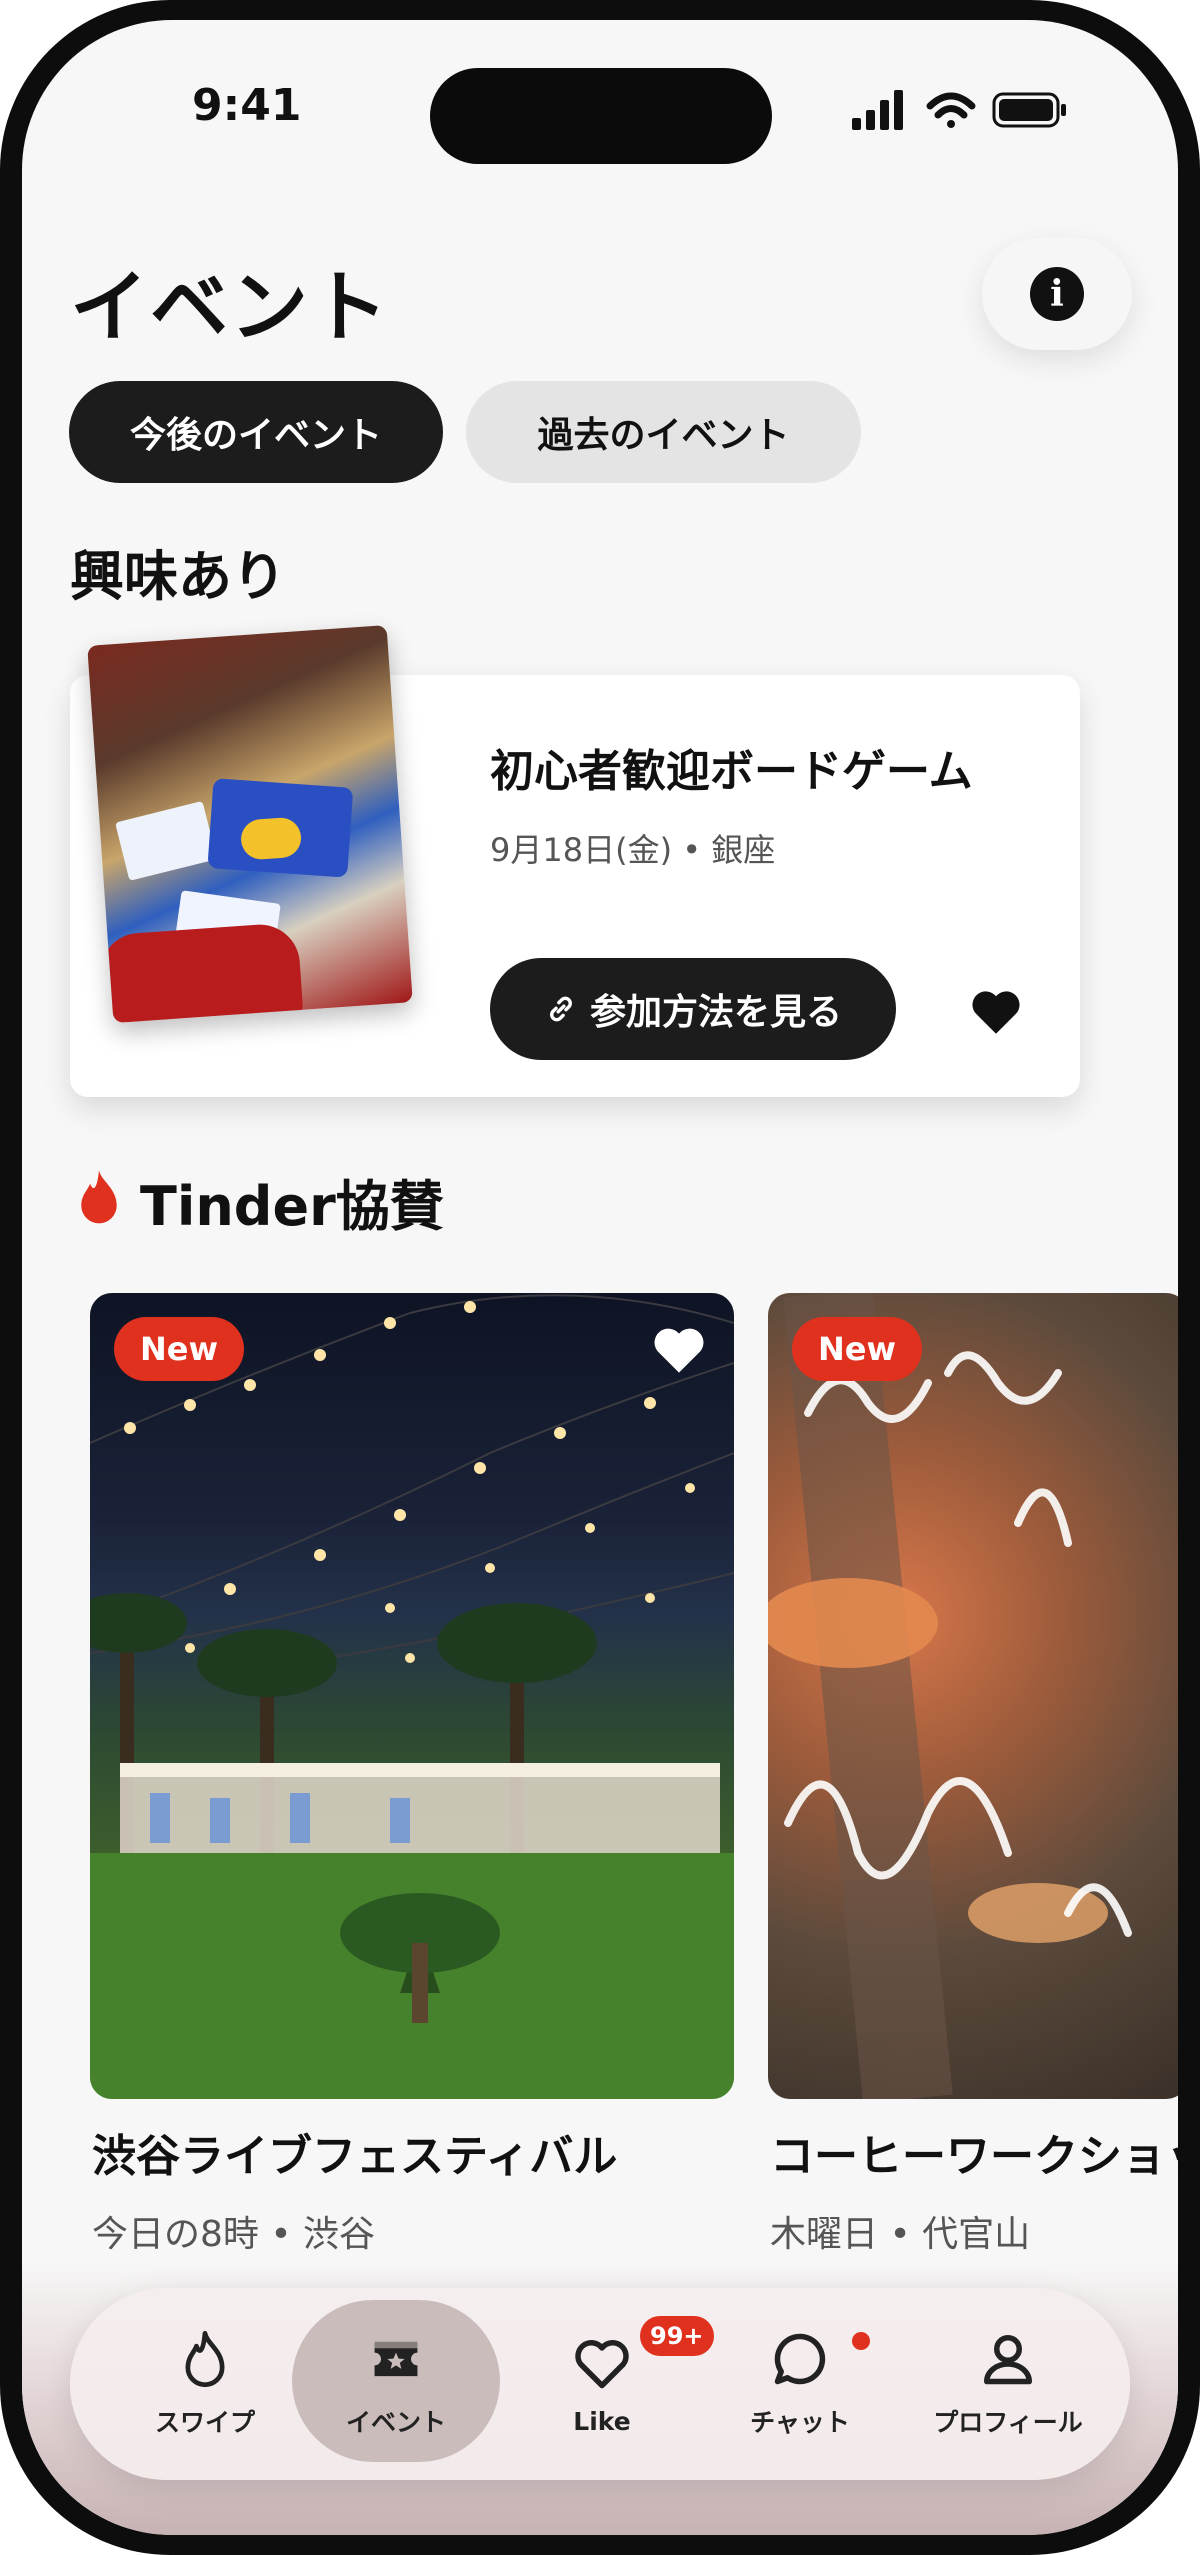 Image resolution: width=1200 pixels, height=2555 pixels. Describe the element at coordinates (877, 110) in the screenshot. I see `signal-icon` at that location.